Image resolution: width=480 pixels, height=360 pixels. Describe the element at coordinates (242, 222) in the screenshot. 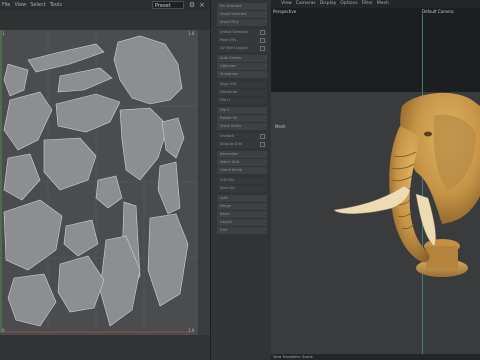

I see `toolkit-item: Layout` at that location.